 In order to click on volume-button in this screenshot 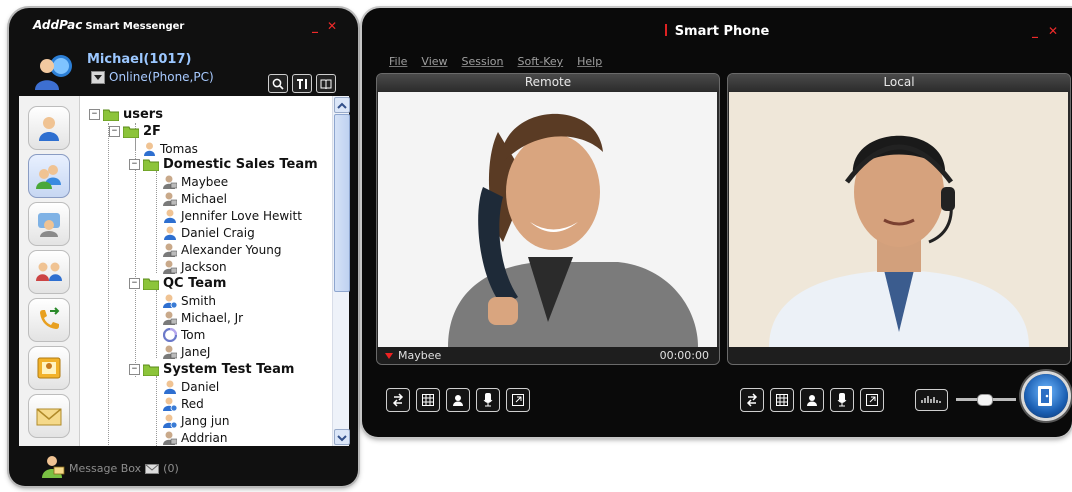, I will do `click(931, 400)`.